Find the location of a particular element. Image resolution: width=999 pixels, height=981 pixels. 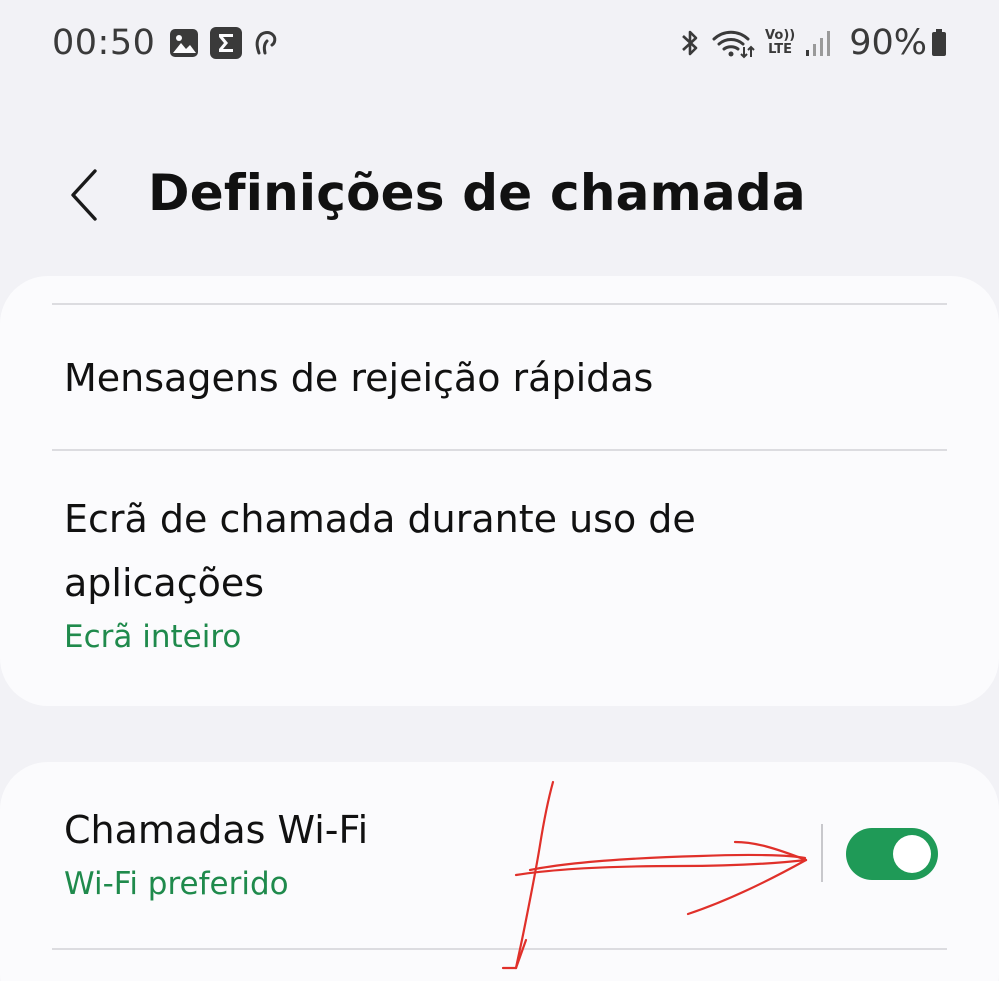

chevron-left-icon is located at coordinates (84, 195).